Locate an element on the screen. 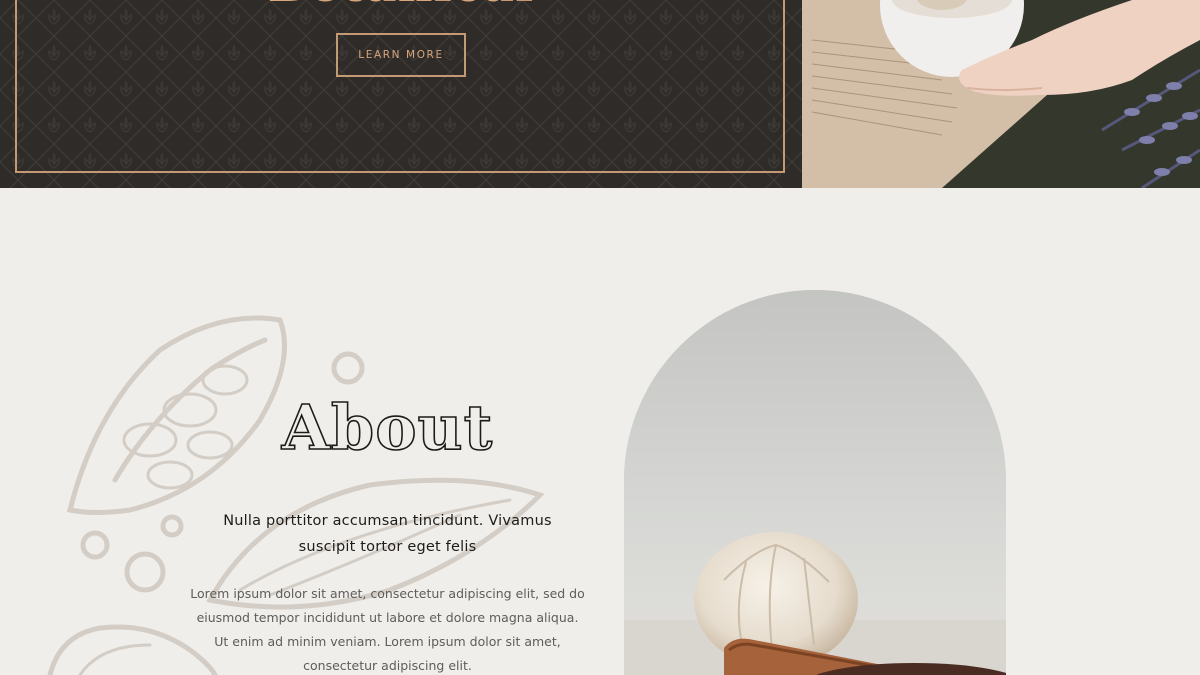 The height and width of the screenshot is (675, 1200). mortar-bowl-photo is located at coordinates (1001, 94).